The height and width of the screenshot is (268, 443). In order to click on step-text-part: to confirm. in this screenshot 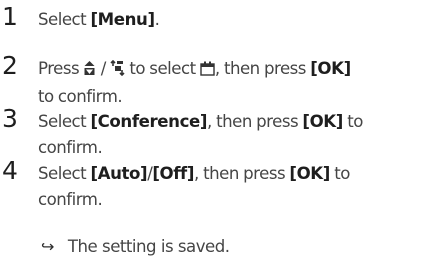, I will do `click(80, 96)`.